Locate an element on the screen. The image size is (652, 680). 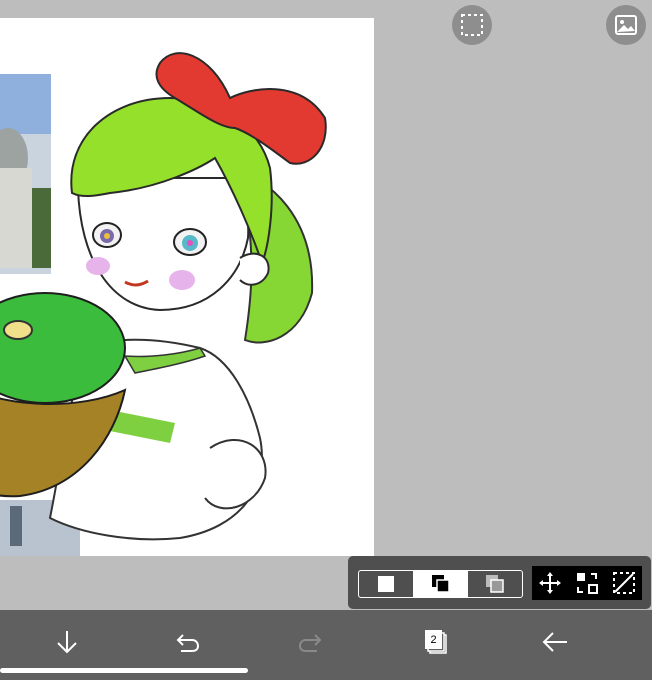
blend-mode-group is located at coordinates (440, 584).